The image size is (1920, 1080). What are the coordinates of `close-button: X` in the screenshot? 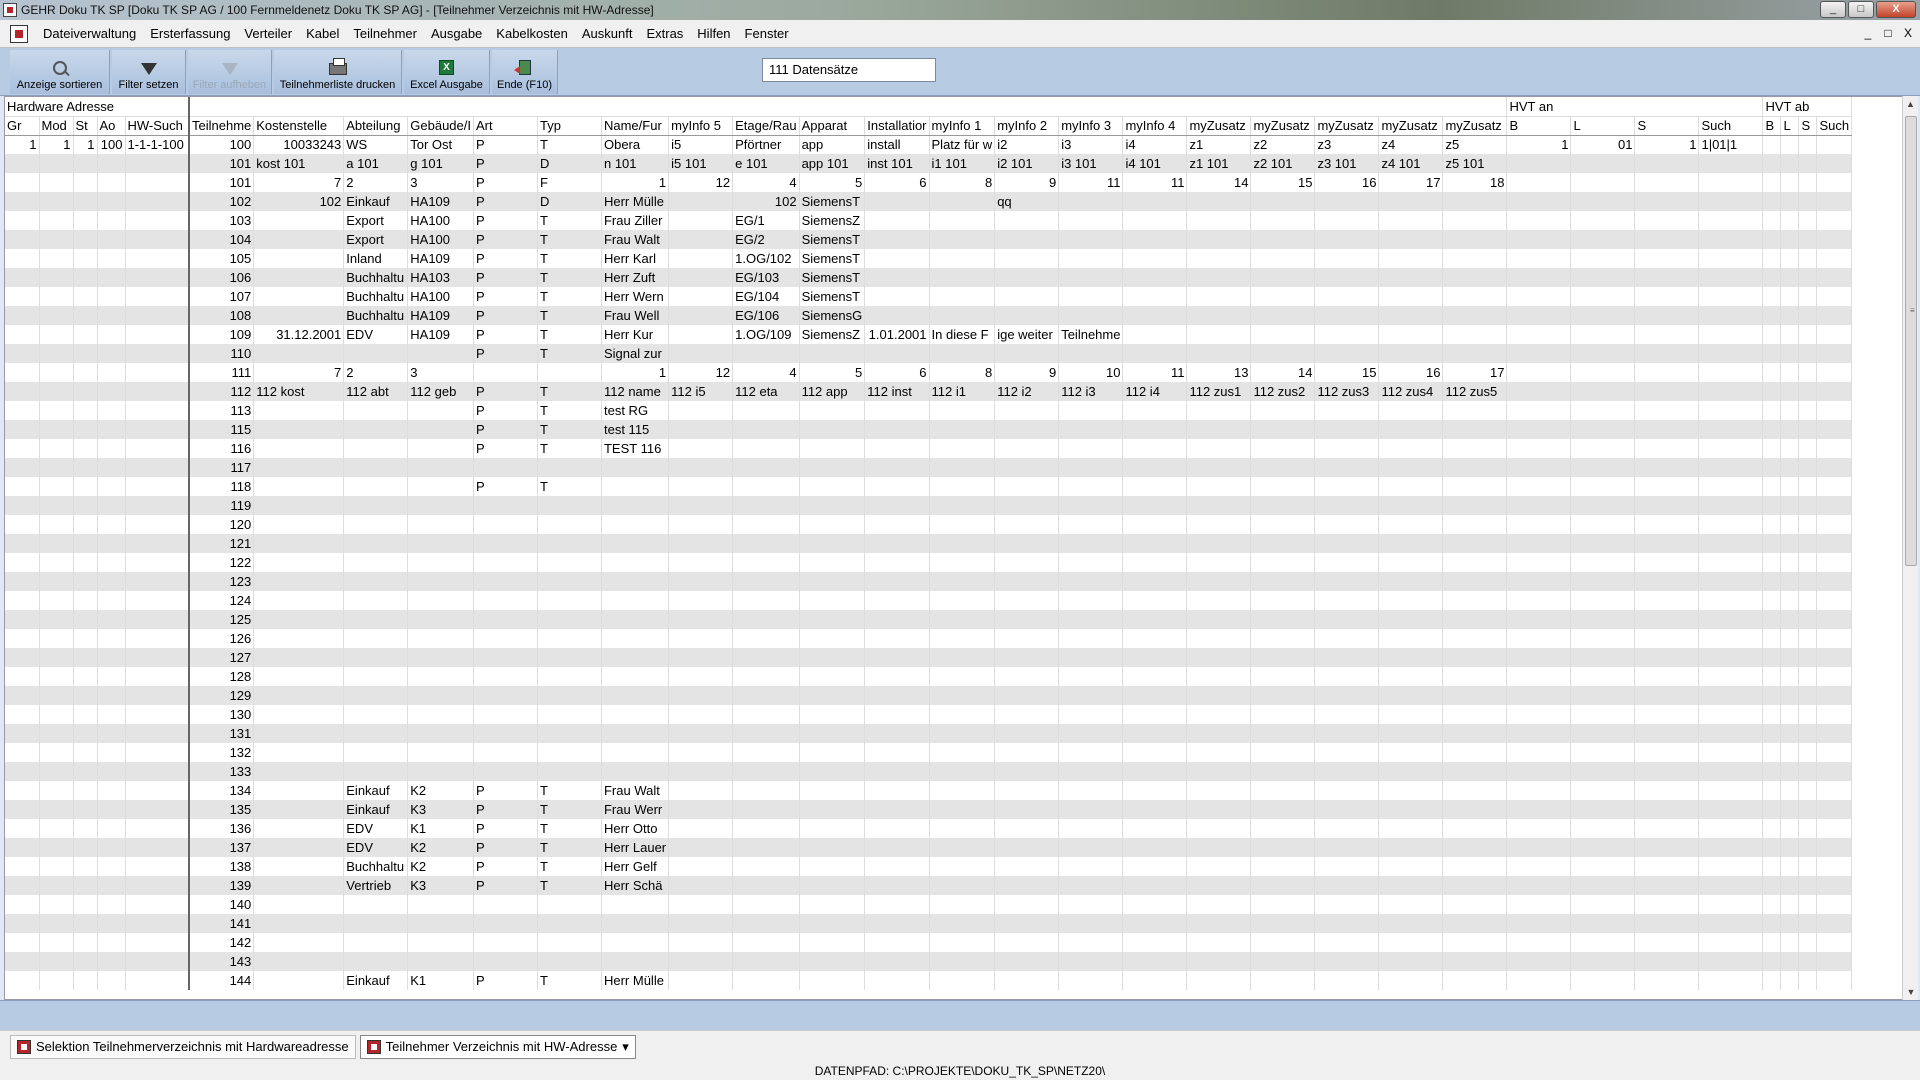 It's located at (1896, 9).